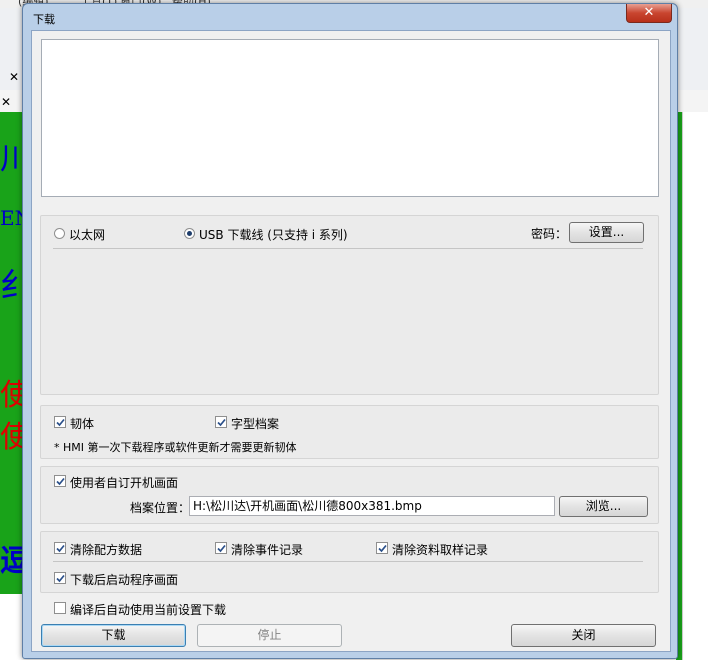  I want to click on clear-recipe-label: 清除配方数据, so click(106, 549).